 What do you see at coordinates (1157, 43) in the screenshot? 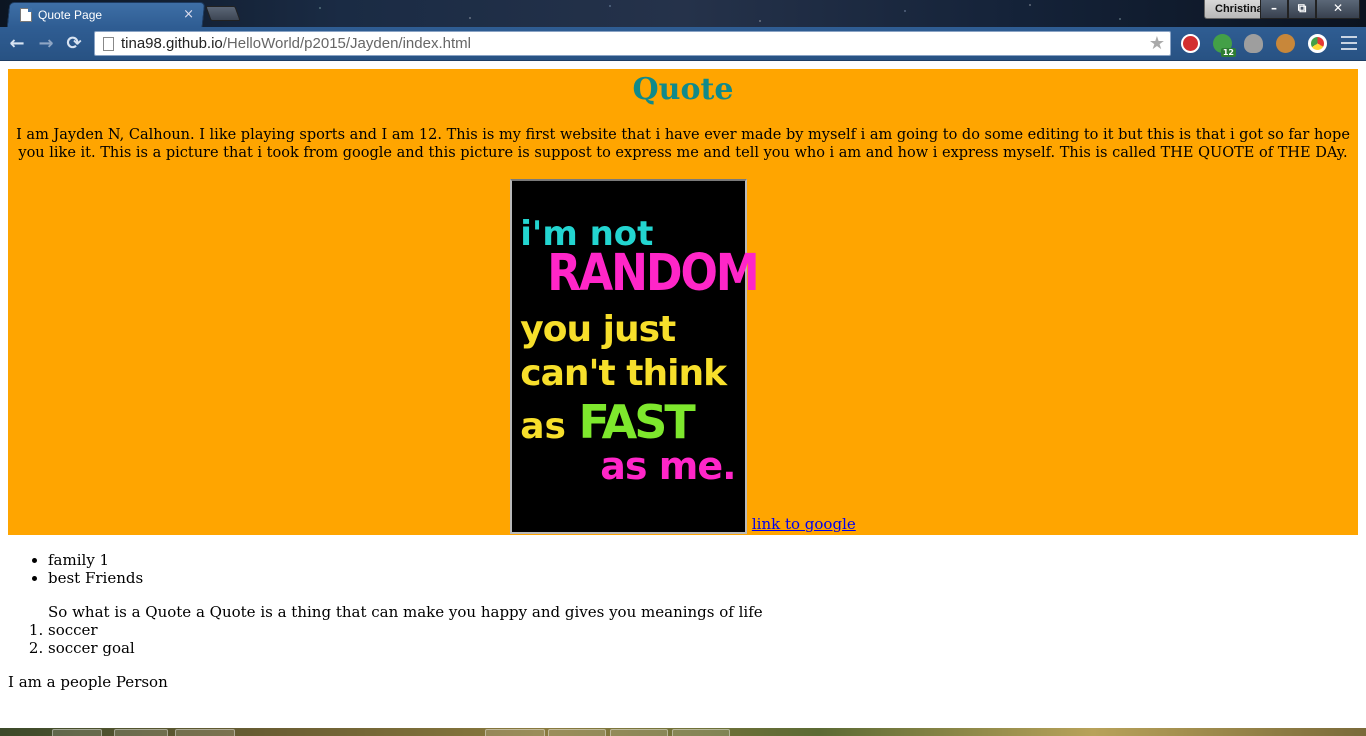
I see `bookmark-star-icon: ★` at bounding box center [1157, 43].